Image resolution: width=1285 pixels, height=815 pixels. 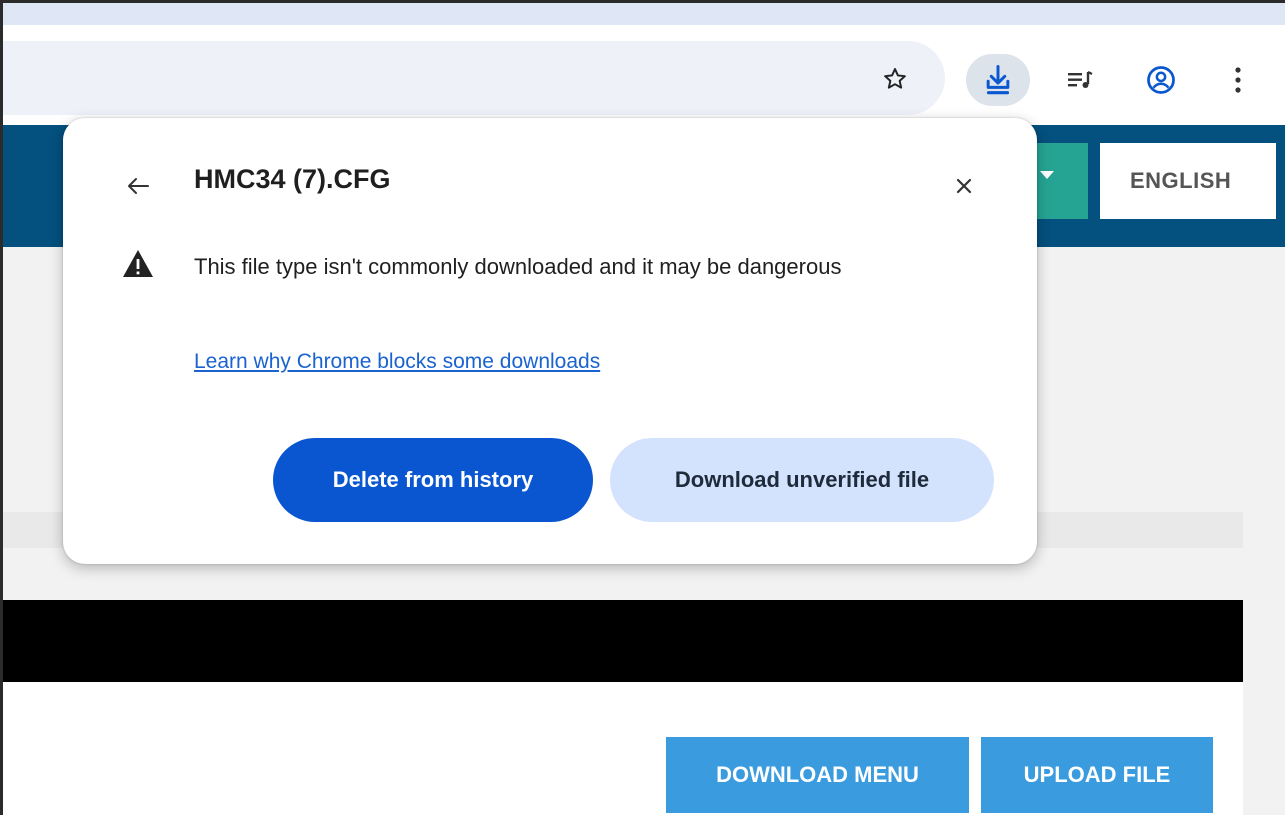 I want to click on download-unverified-button: Download unverified file, so click(x=802, y=480).